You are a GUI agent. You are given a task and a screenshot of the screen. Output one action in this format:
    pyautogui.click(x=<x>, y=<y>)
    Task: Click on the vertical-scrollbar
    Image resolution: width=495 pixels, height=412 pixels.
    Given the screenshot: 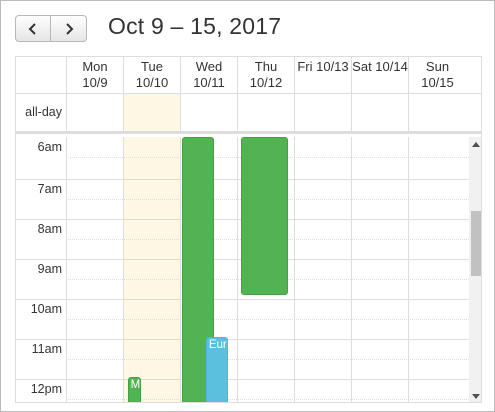 What is the action you would take?
    pyautogui.click(x=475, y=269)
    